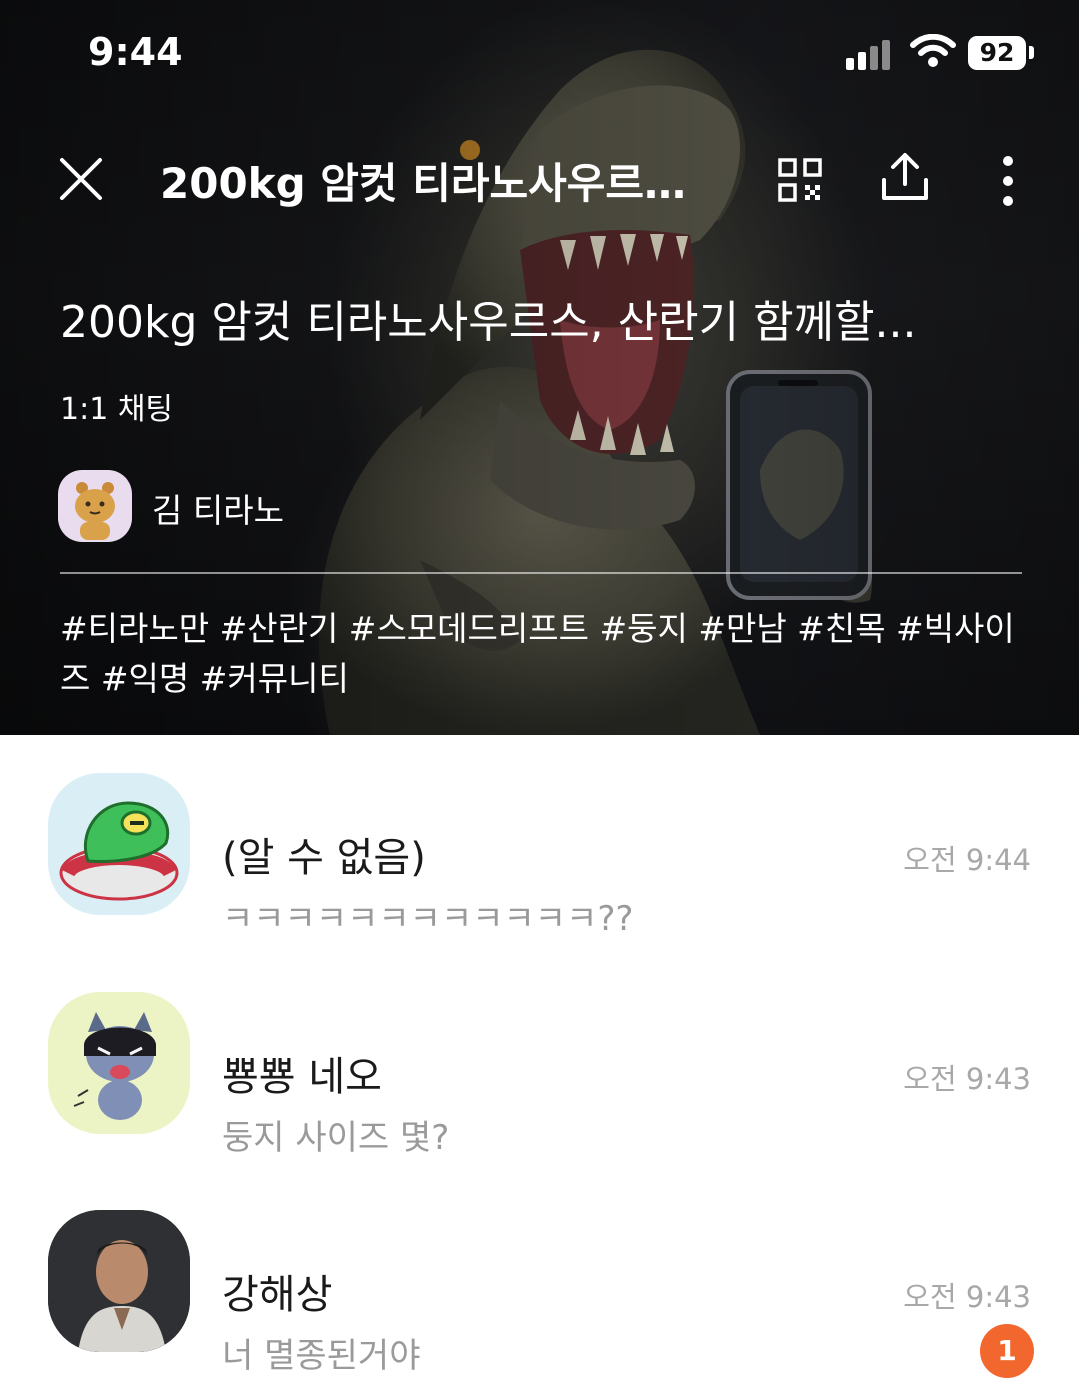 The image size is (1079, 1383). What do you see at coordinates (321, 1356) in the screenshot?
I see `chat-preview: 너 멸종된거야` at bounding box center [321, 1356].